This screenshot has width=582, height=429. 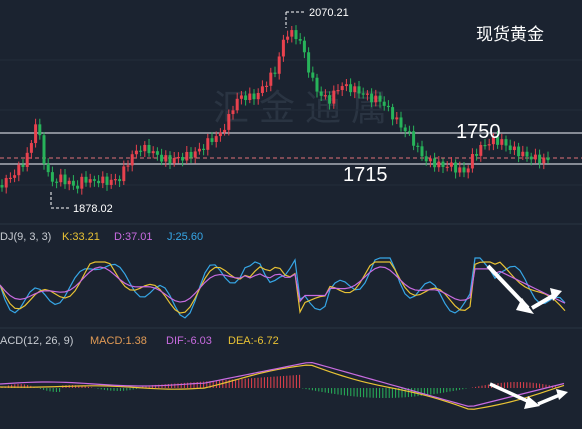 I want to click on kdj-j-value: J:25.60, so click(x=185, y=237).